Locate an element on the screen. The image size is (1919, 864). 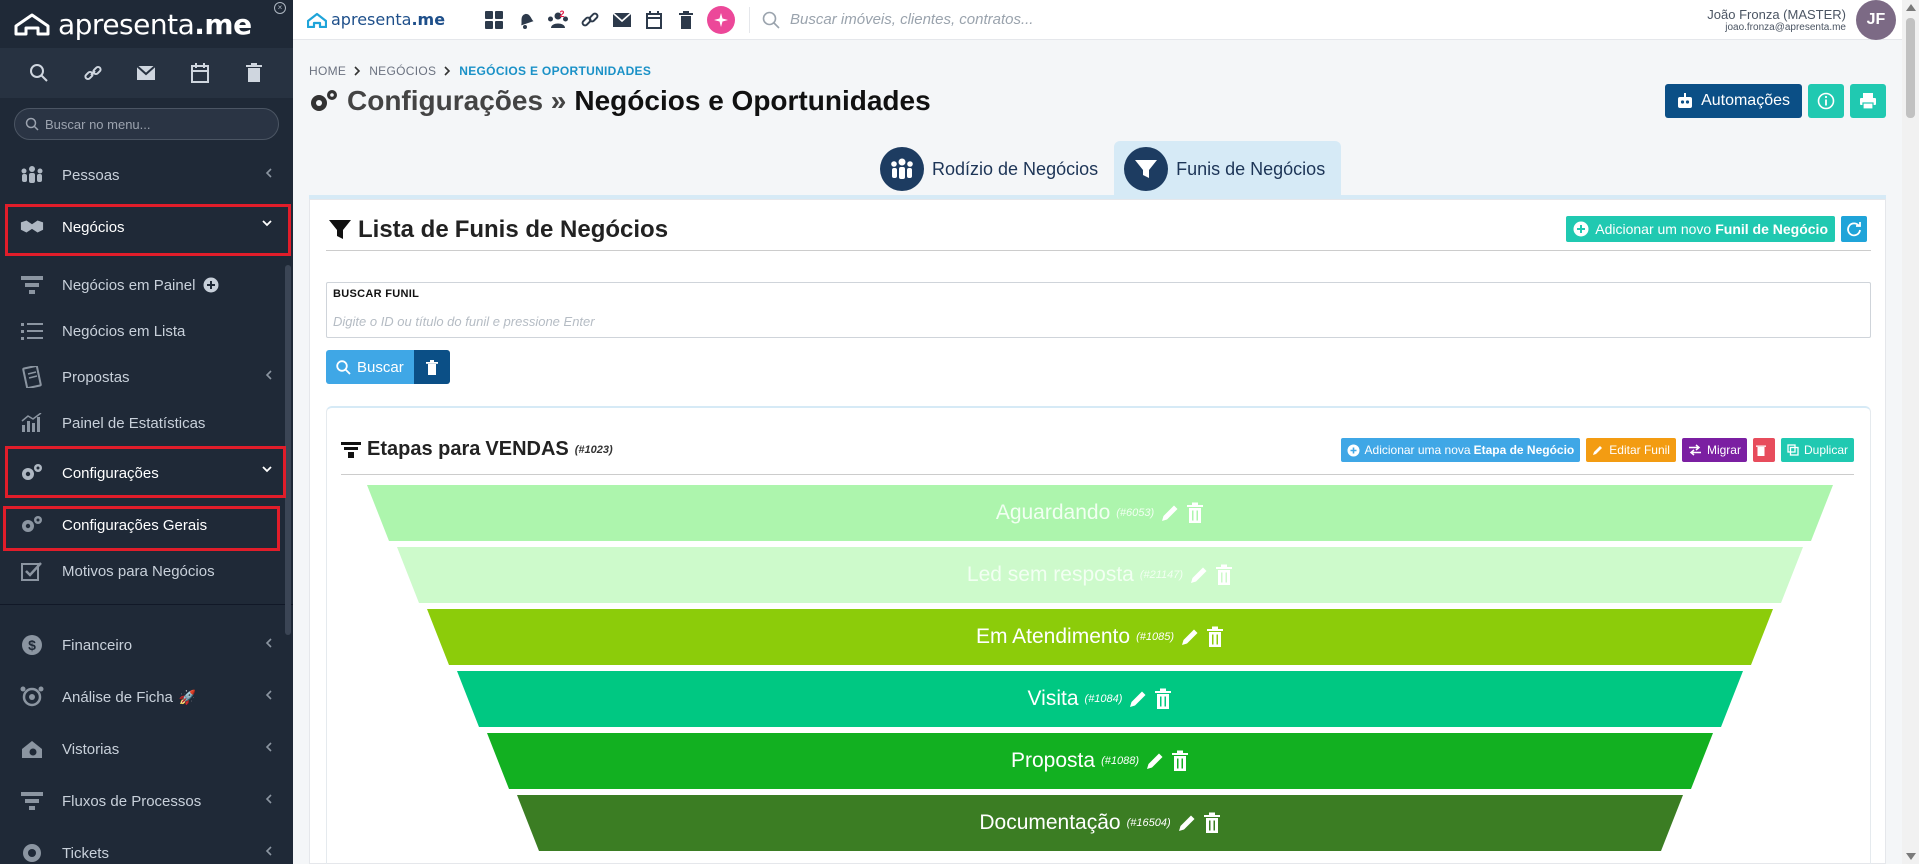
bell-icon is located at coordinates (526, 20).